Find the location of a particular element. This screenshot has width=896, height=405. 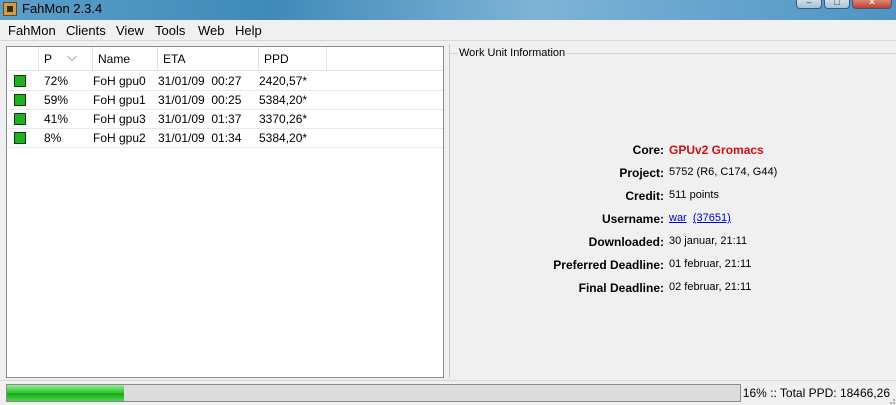

core-value: GPUv2 Gromacs is located at coordinates (716, 150).